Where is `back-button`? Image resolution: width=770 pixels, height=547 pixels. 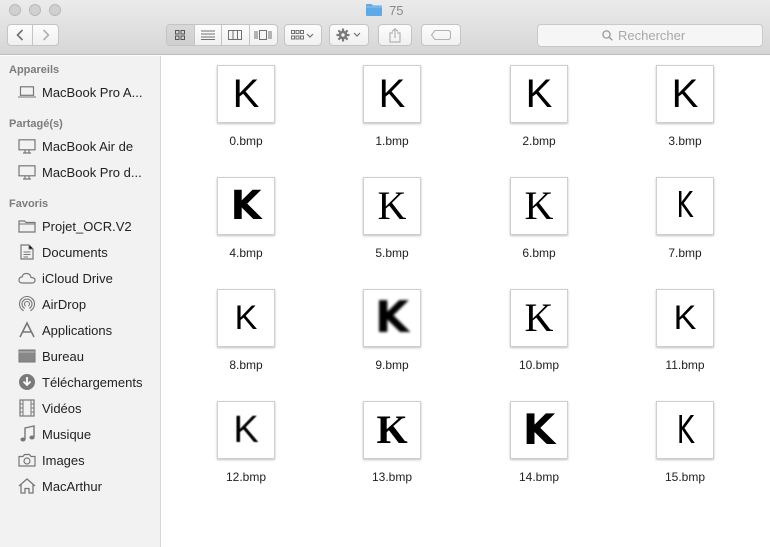 back-button is located at coordinates (21, 35).